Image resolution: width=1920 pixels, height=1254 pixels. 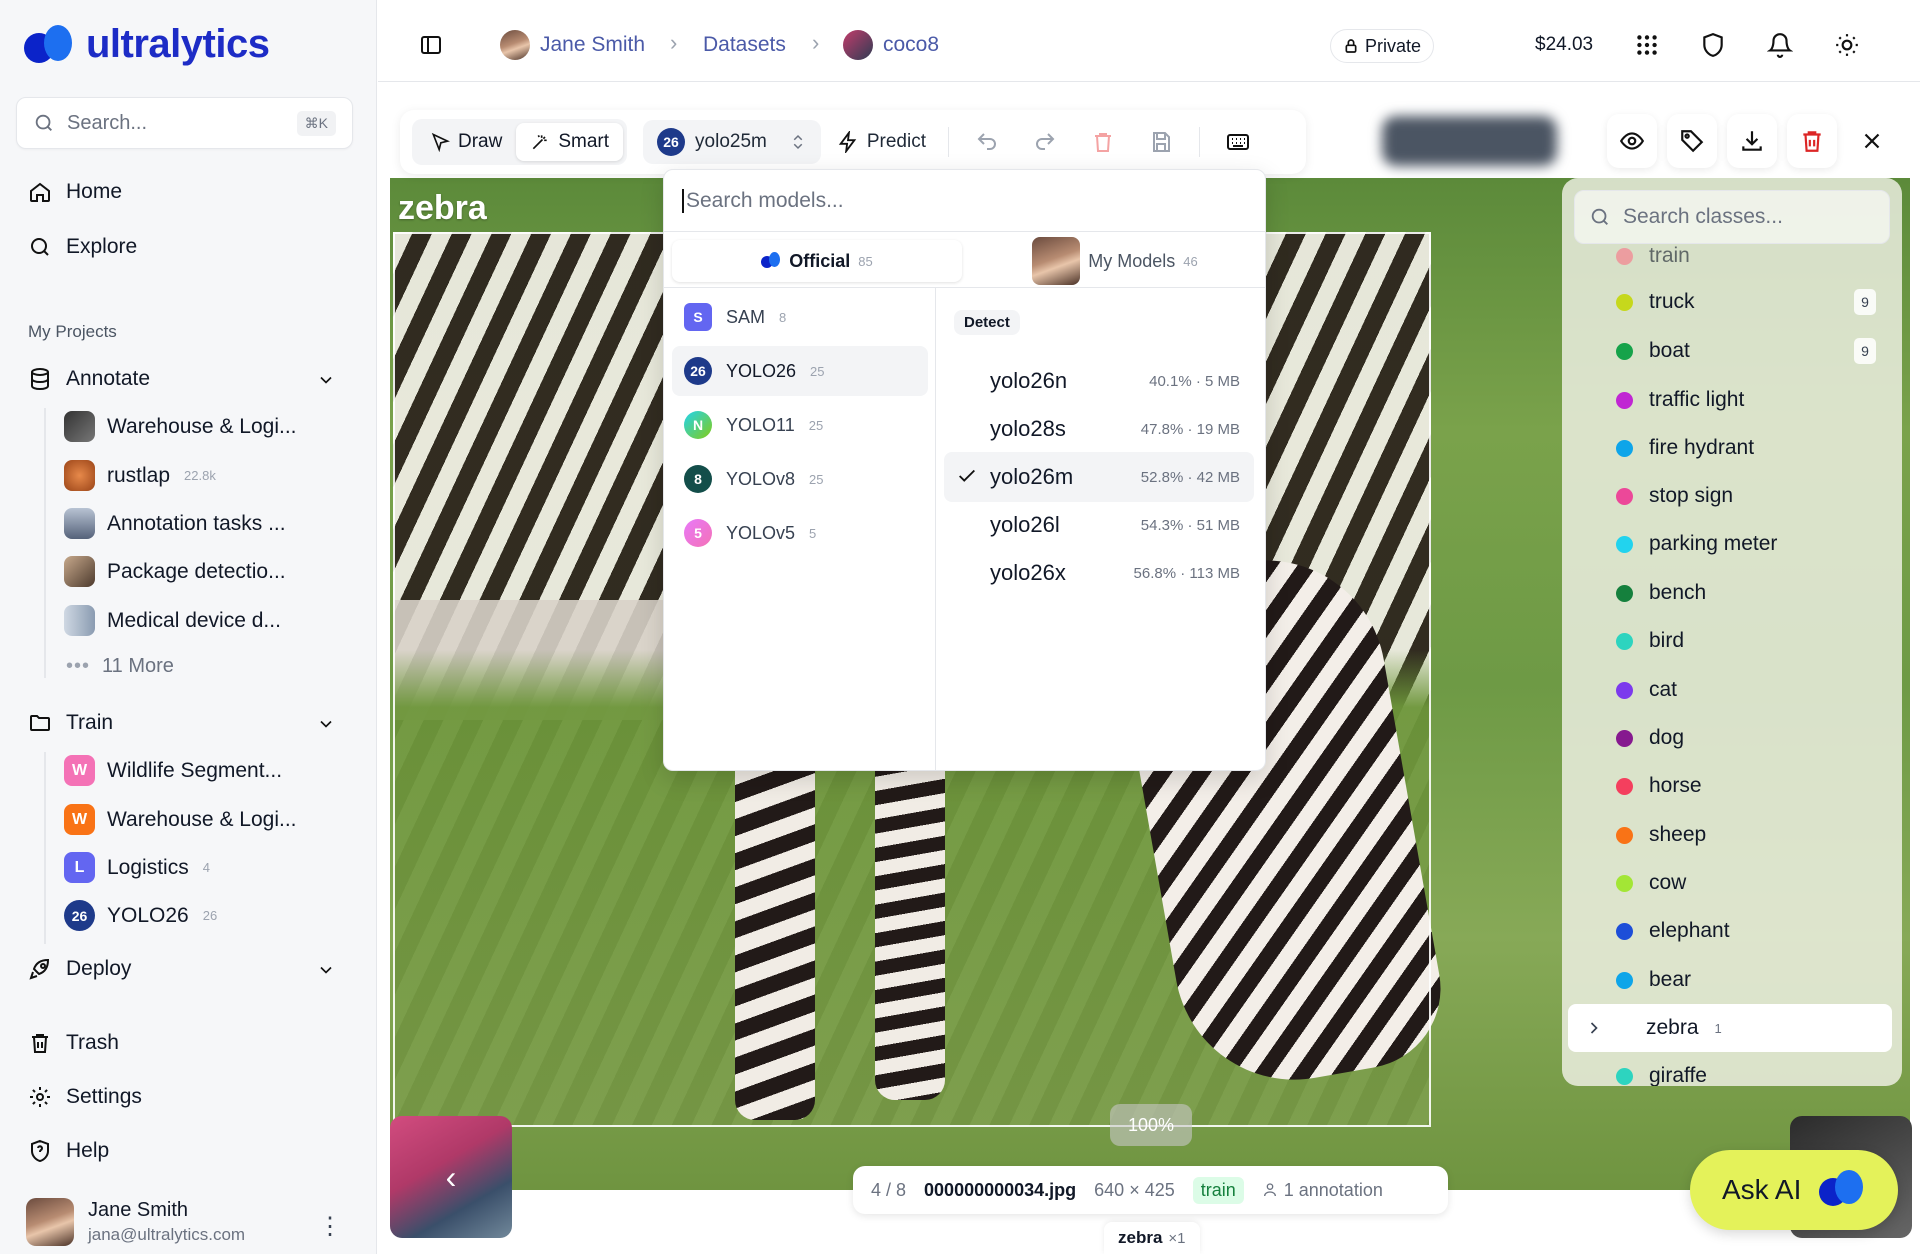 I want to click on show-more-projects: ••• 11 More, so click(x=120, y=666).